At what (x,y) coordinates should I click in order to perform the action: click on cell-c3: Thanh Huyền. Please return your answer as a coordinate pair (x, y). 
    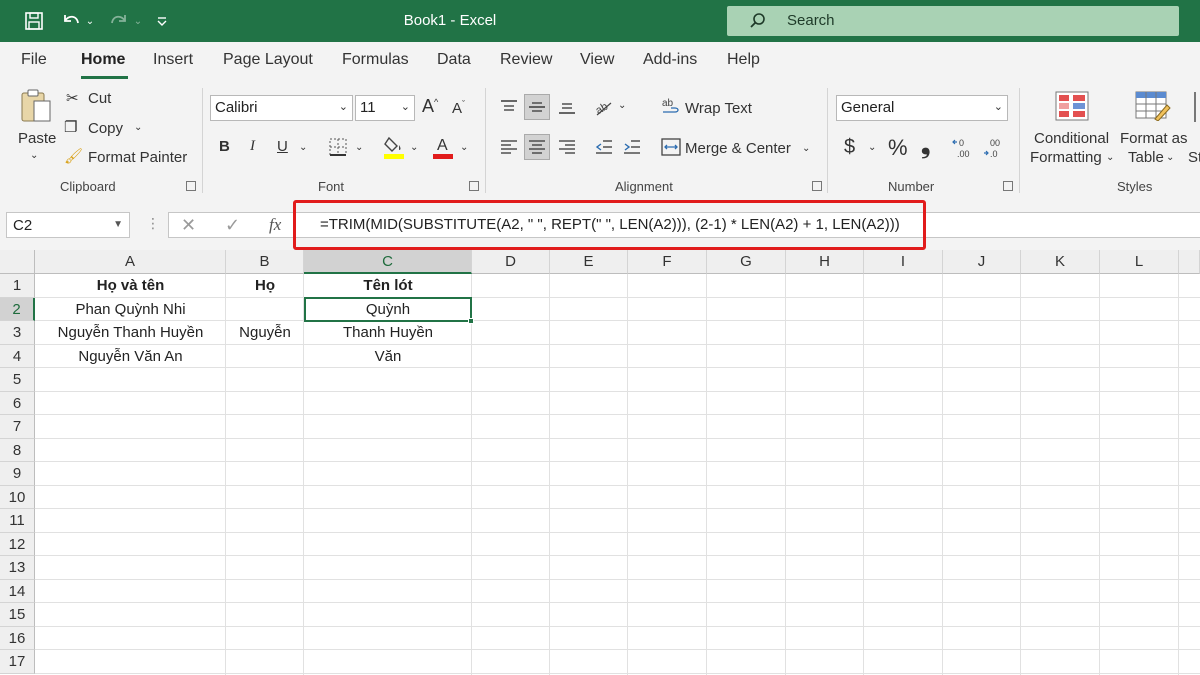
    Looking at the image, I should click on (388, 332).